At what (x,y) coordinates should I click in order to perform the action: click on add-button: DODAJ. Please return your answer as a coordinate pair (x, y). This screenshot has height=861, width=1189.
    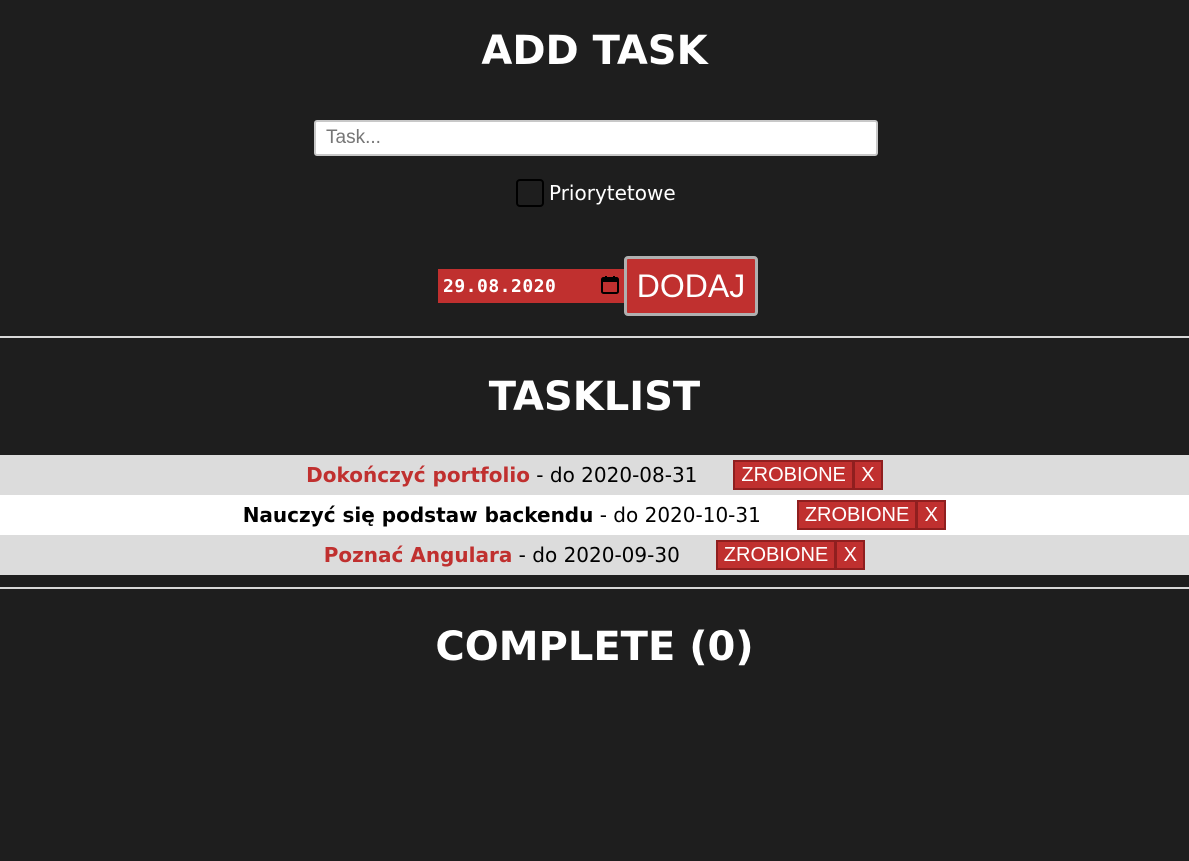
    Looking at the image, I should click on (691, 286).